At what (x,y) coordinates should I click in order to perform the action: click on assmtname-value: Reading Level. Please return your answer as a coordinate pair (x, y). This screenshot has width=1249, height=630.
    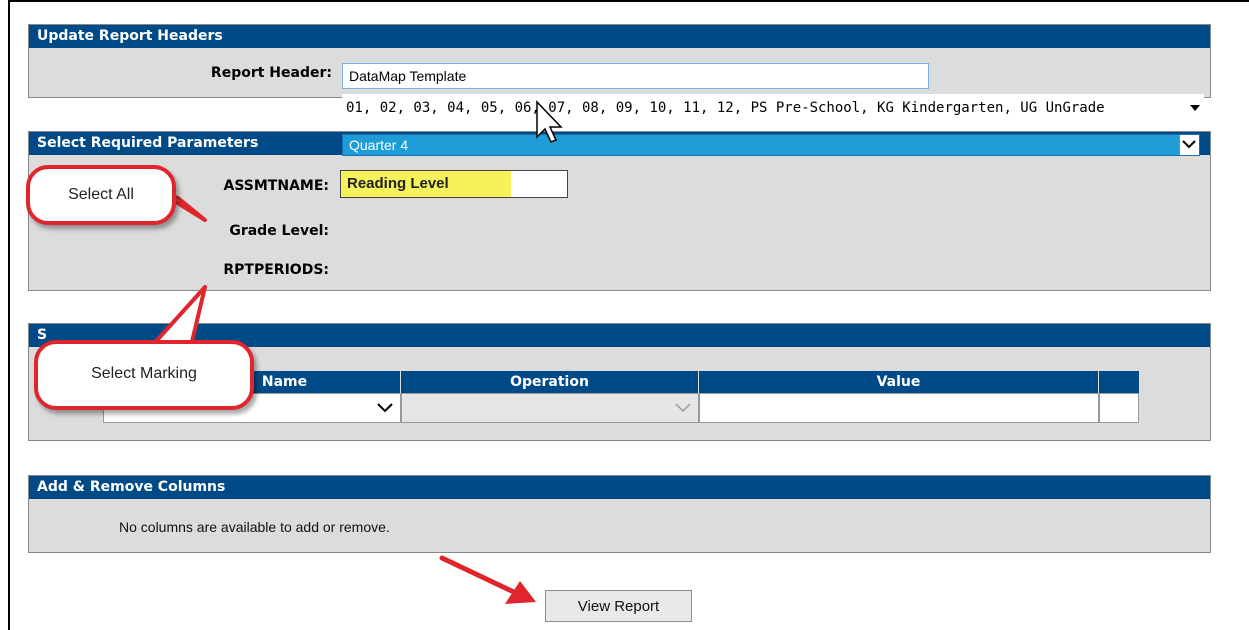
    Looking at the image, I should click on (426, 184).